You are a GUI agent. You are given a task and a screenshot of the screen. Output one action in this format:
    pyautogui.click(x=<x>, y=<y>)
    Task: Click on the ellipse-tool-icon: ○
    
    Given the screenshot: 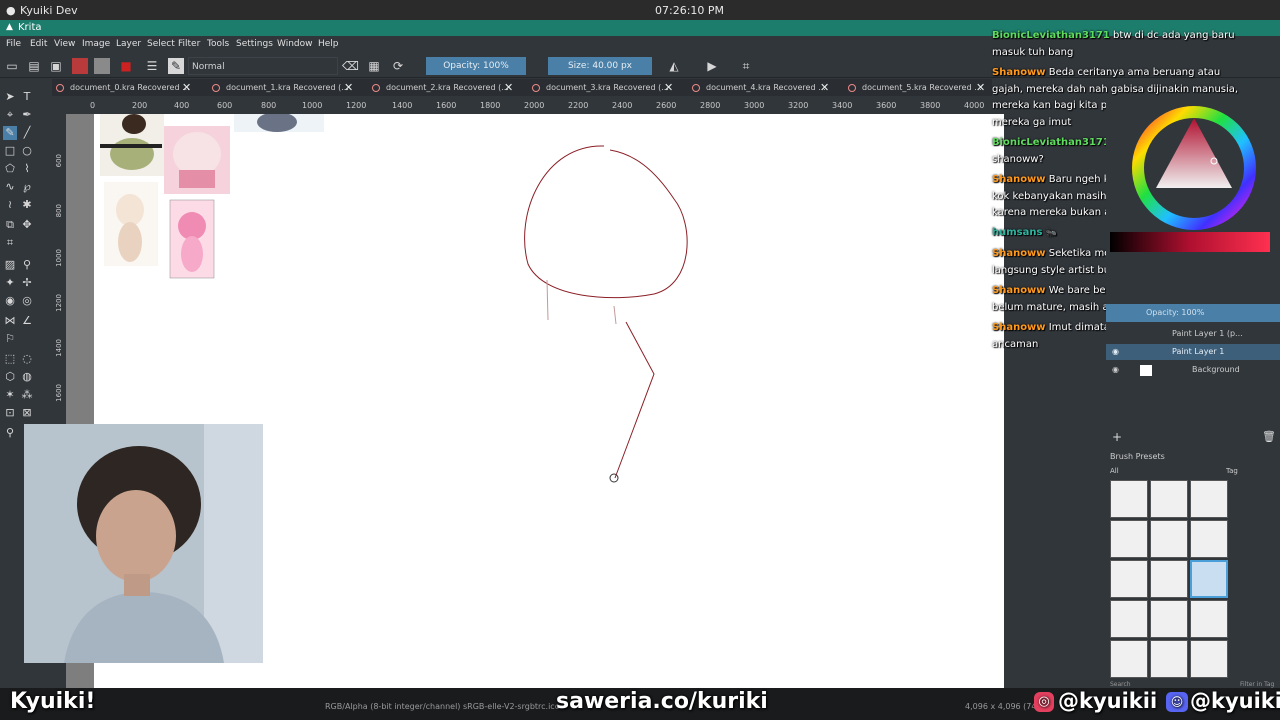 What is the action you would take?
    pyautogui.click(x=27, y=151)
    